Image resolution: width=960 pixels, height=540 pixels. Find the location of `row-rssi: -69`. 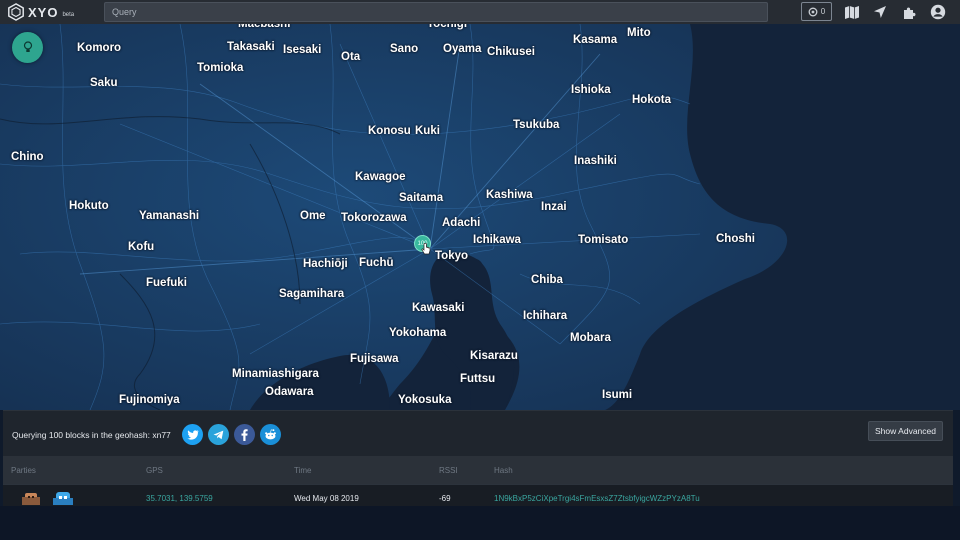

row-rssi: -69 is located at coordinates (445, 498).